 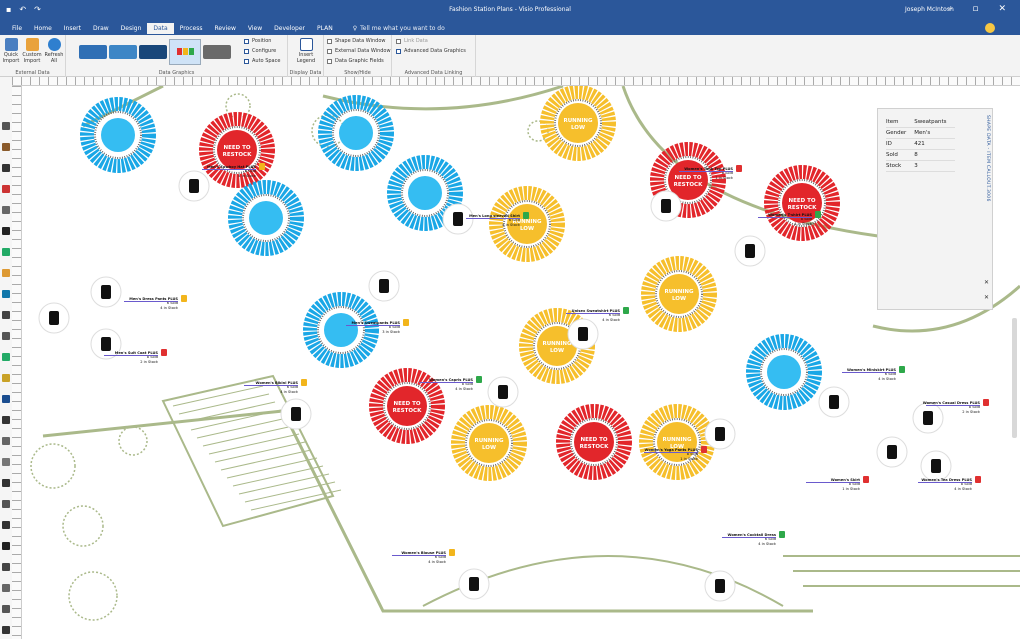 I want to click on rack-status-label: RUNNING, so click(x=489, y=441).